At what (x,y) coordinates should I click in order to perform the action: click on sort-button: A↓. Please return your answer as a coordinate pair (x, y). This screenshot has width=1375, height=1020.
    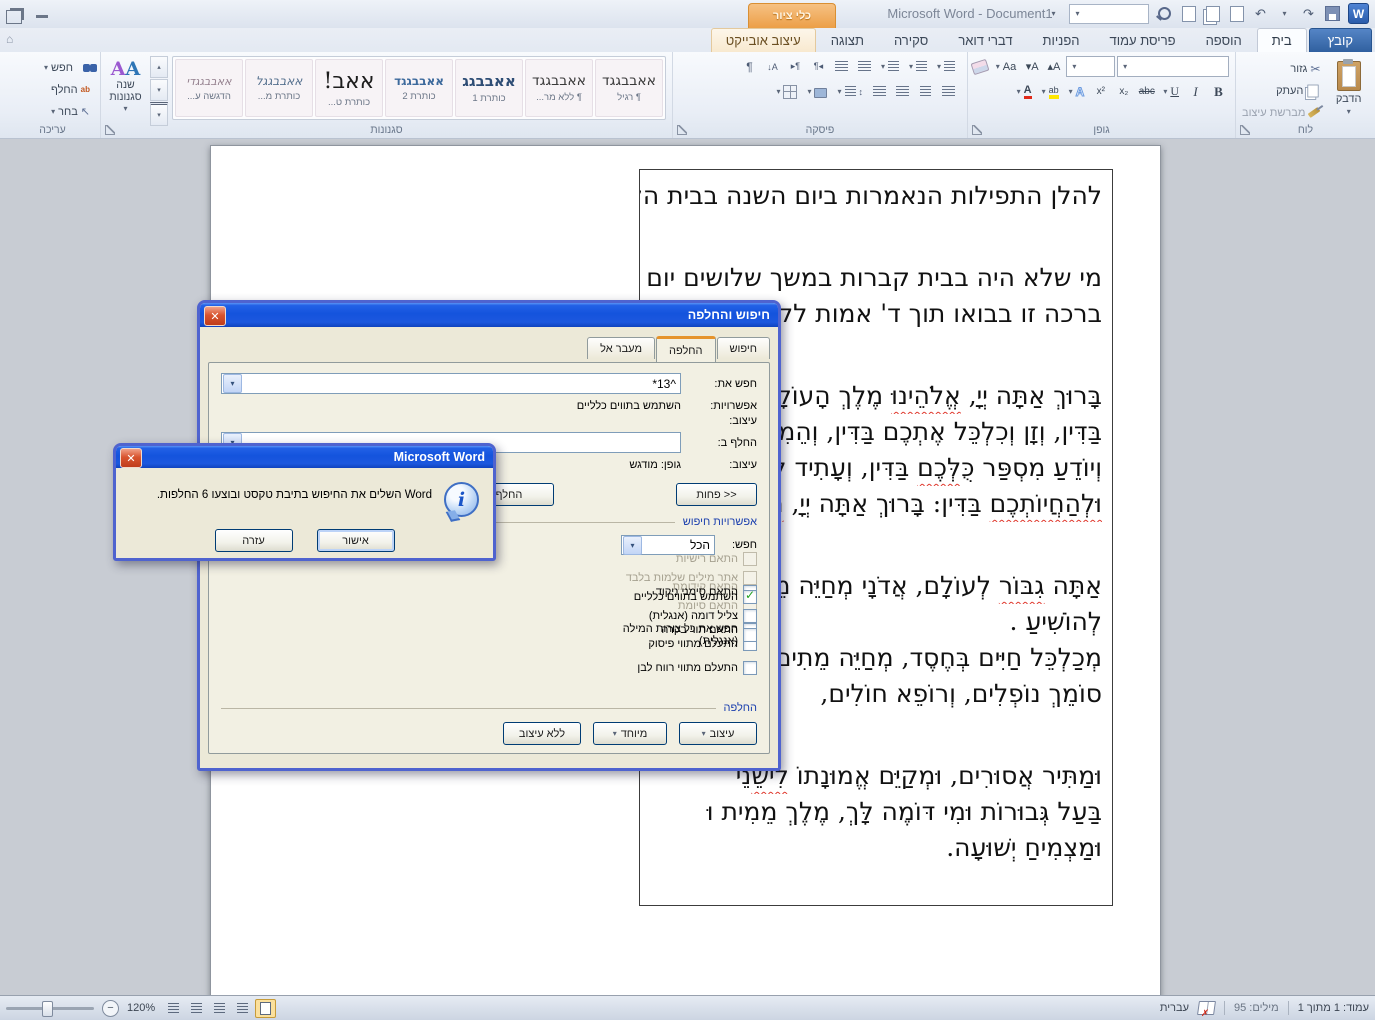
    Looking at the image, I should click on (772, 67).